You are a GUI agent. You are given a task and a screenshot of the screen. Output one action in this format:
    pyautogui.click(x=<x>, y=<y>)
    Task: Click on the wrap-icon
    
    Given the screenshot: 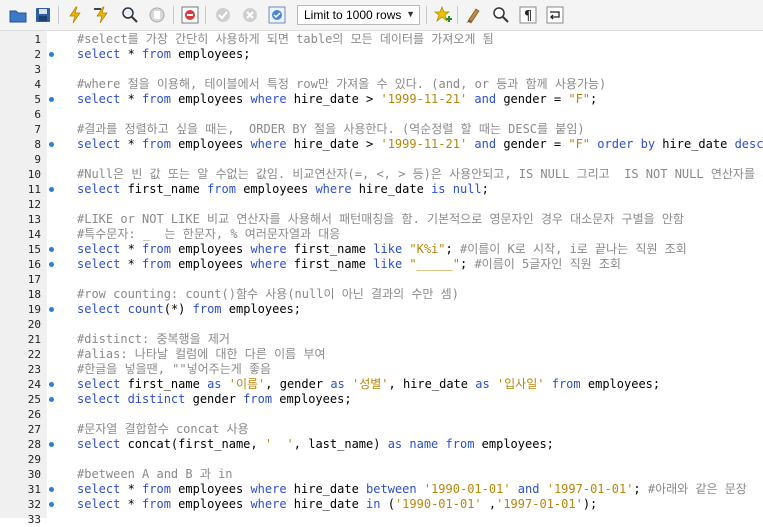 What is the action you would take?
    pyautogui.click(x=555, y=15)
    